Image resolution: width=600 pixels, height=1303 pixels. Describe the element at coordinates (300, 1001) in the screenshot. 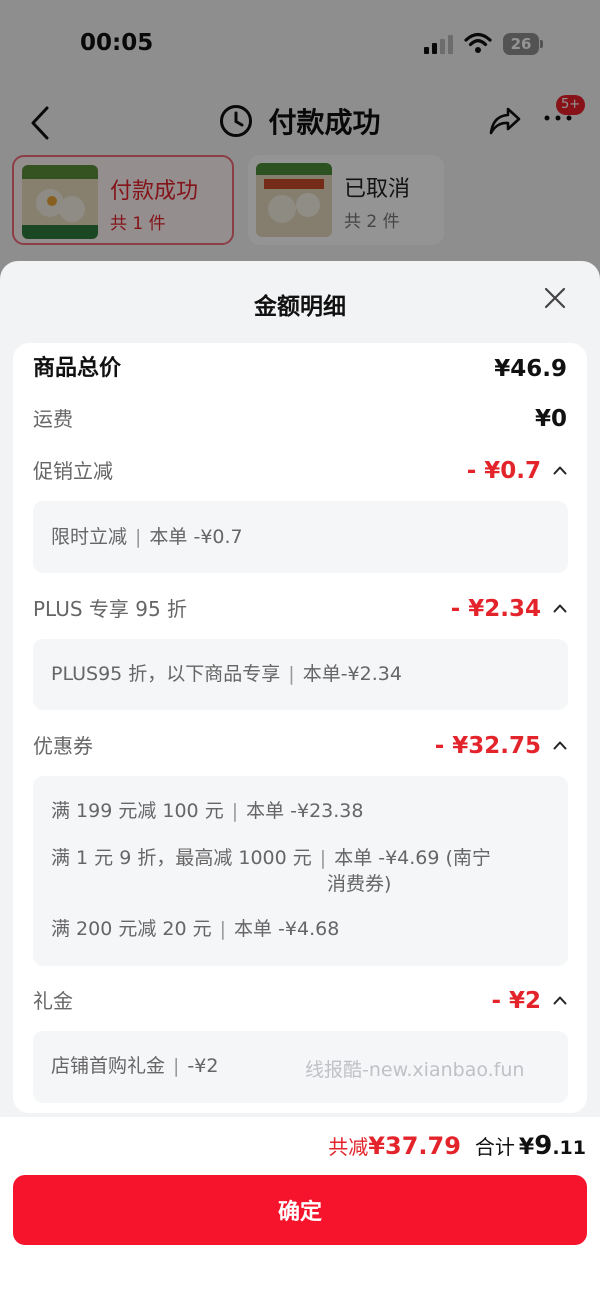

I see `gift-row: 礼金 - ¥2` at that location.